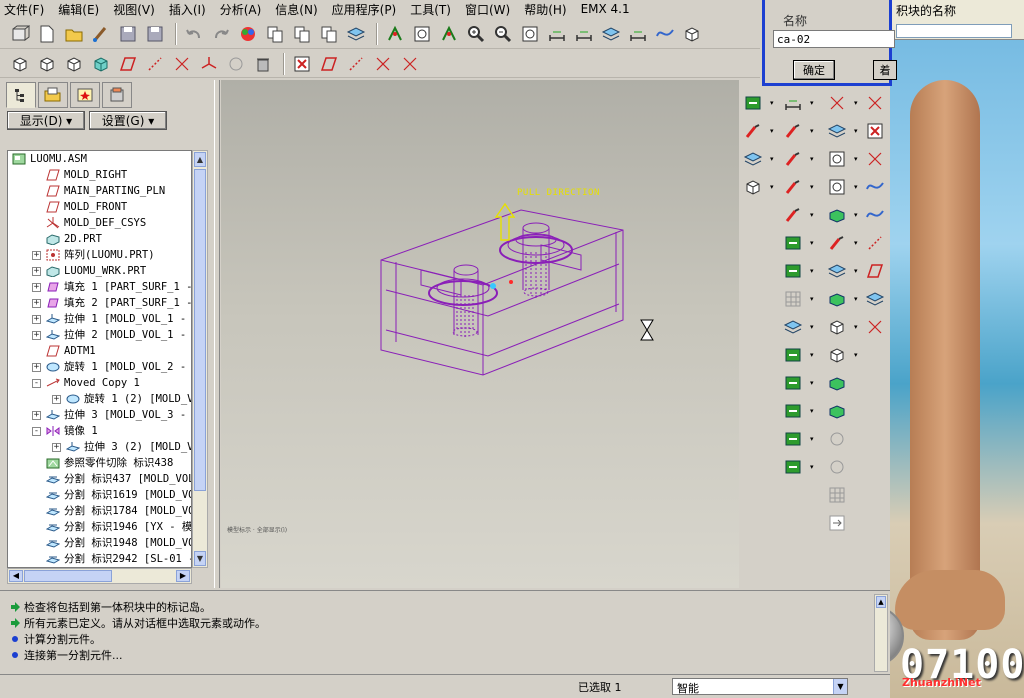  What do you see at coordinates (194, 34) in the screenshot?
I see `undo-icon` at bounding box center [194, 34].